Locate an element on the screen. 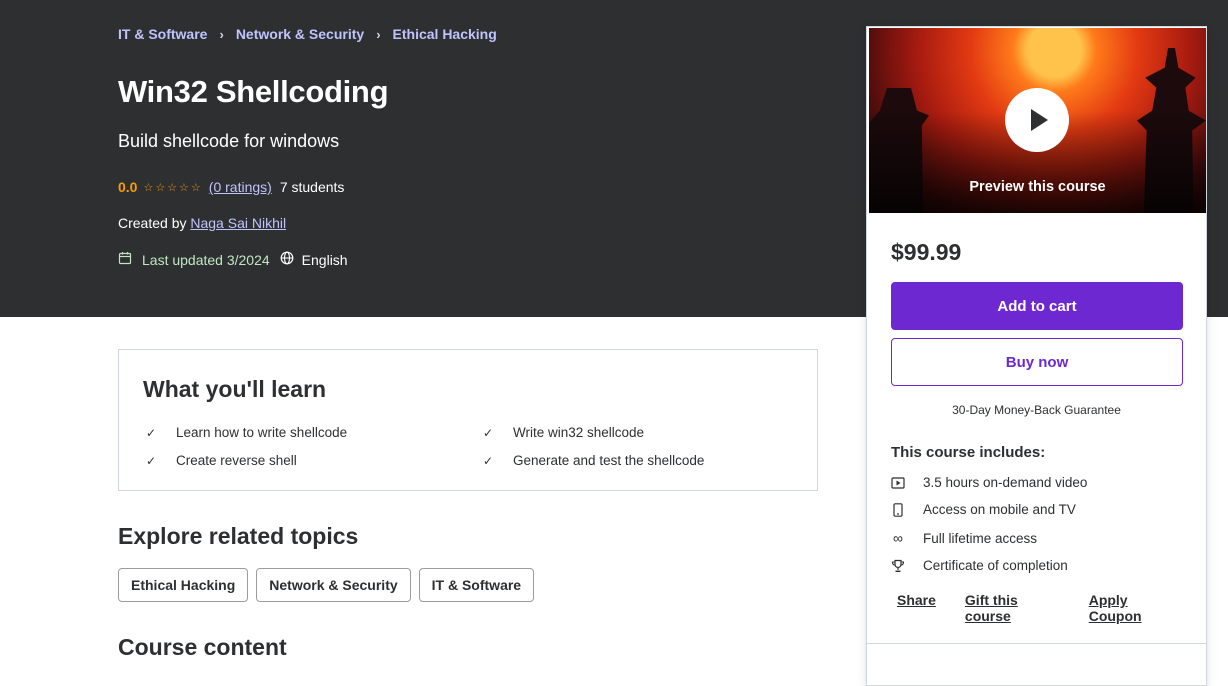 The height and width of the screenshot is (686, 1228). buy-now-button: Buy now is located at coordinates (1037, 362).